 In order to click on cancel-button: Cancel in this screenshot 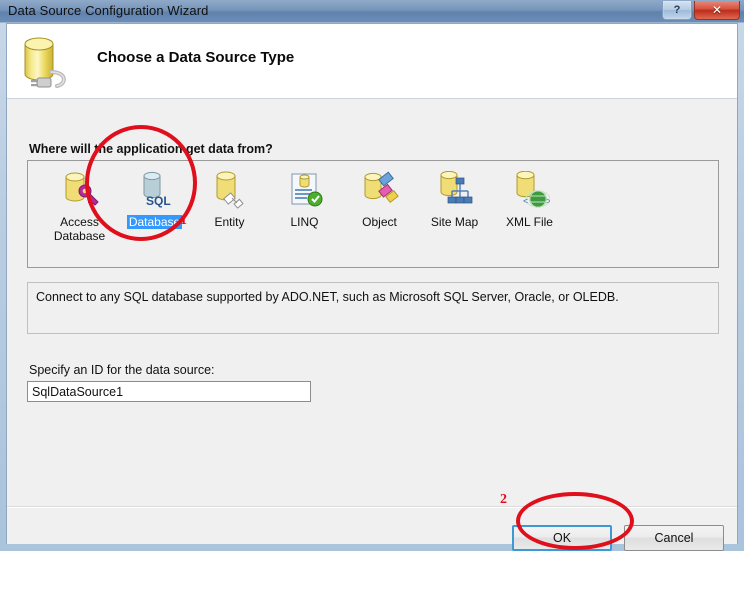, I will do `click(674, 538)`.